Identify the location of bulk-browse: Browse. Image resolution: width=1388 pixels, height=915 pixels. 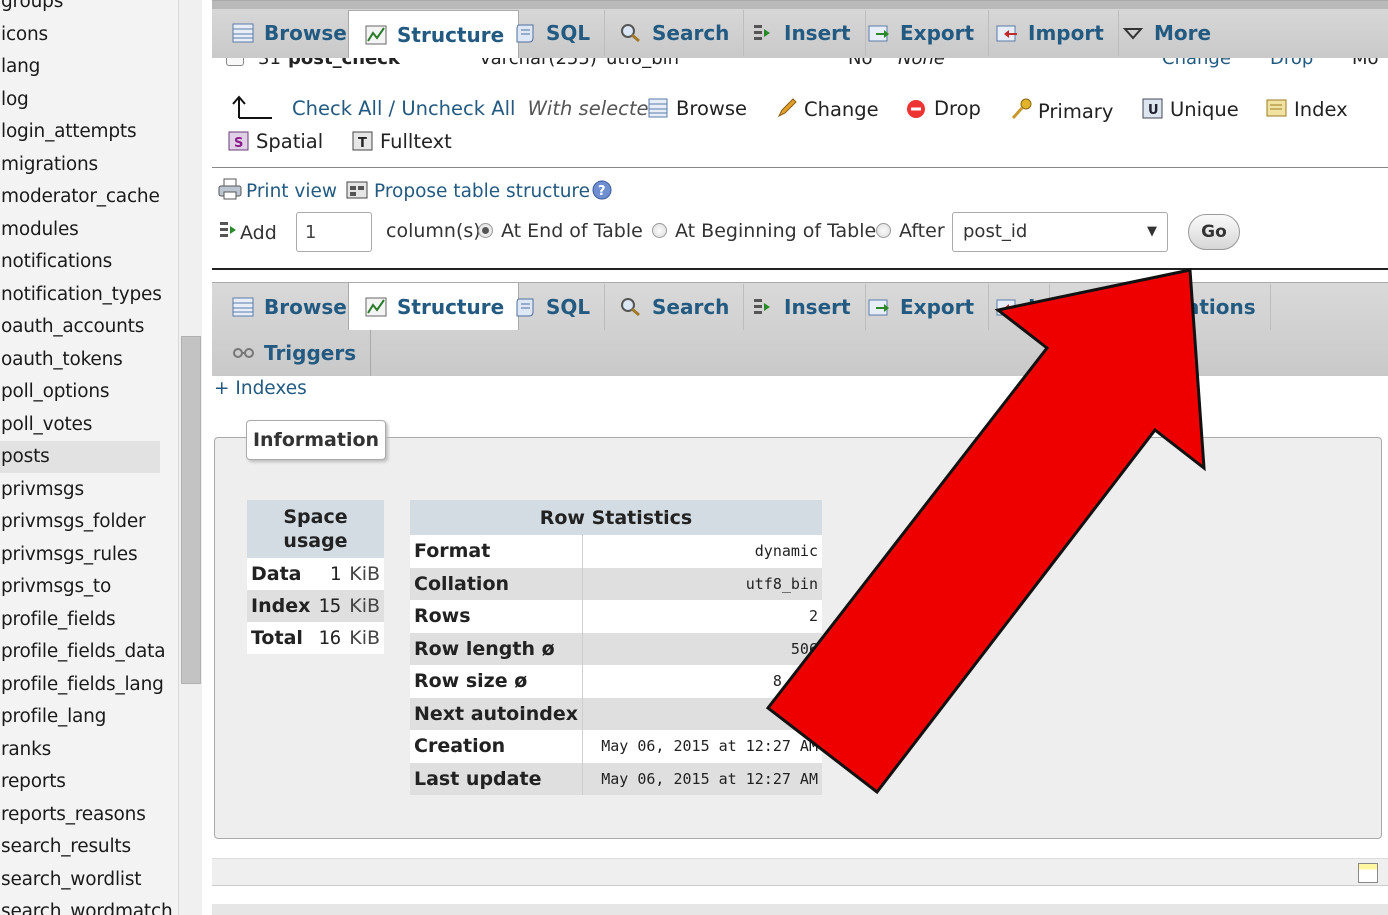
(697, 108).